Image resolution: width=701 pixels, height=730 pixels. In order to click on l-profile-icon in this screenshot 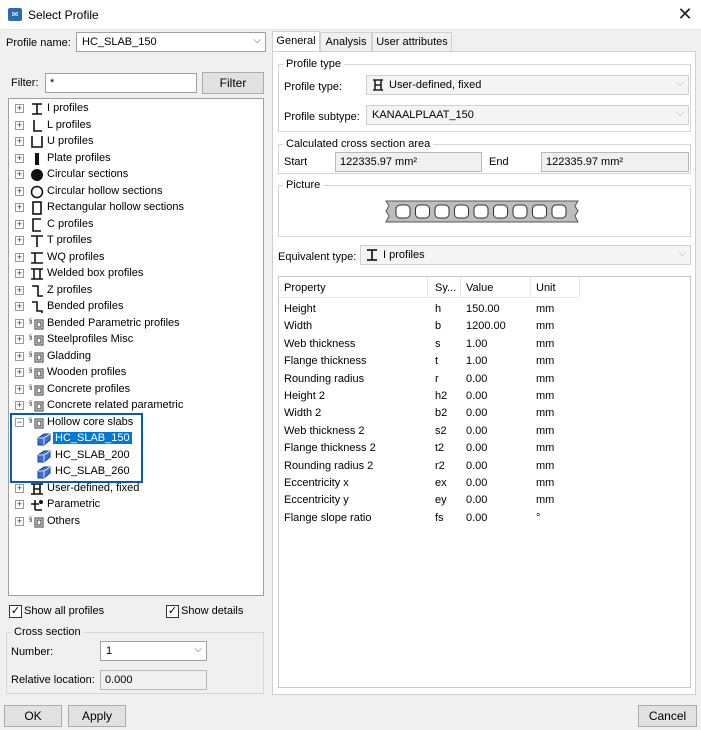, I will do `click(37, 126)`.